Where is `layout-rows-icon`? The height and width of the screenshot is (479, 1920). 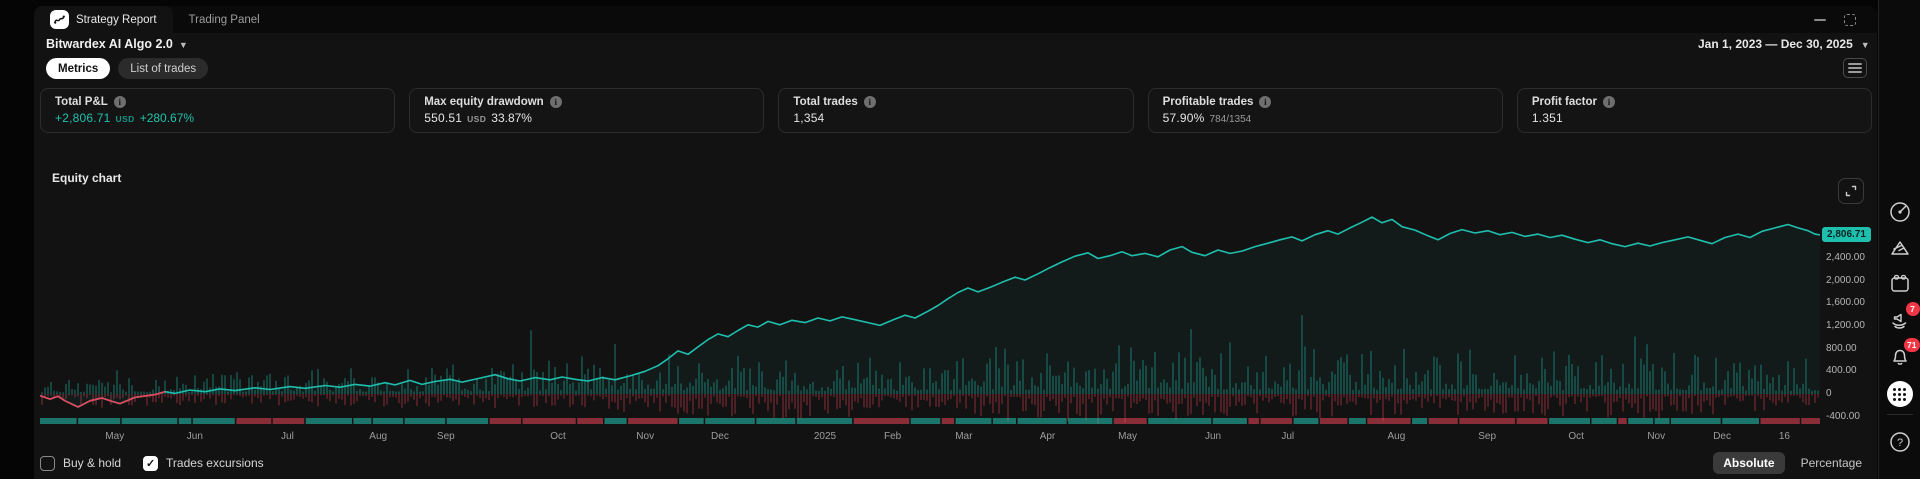
layout-rows-icon is located at coordinates (1855, 68).